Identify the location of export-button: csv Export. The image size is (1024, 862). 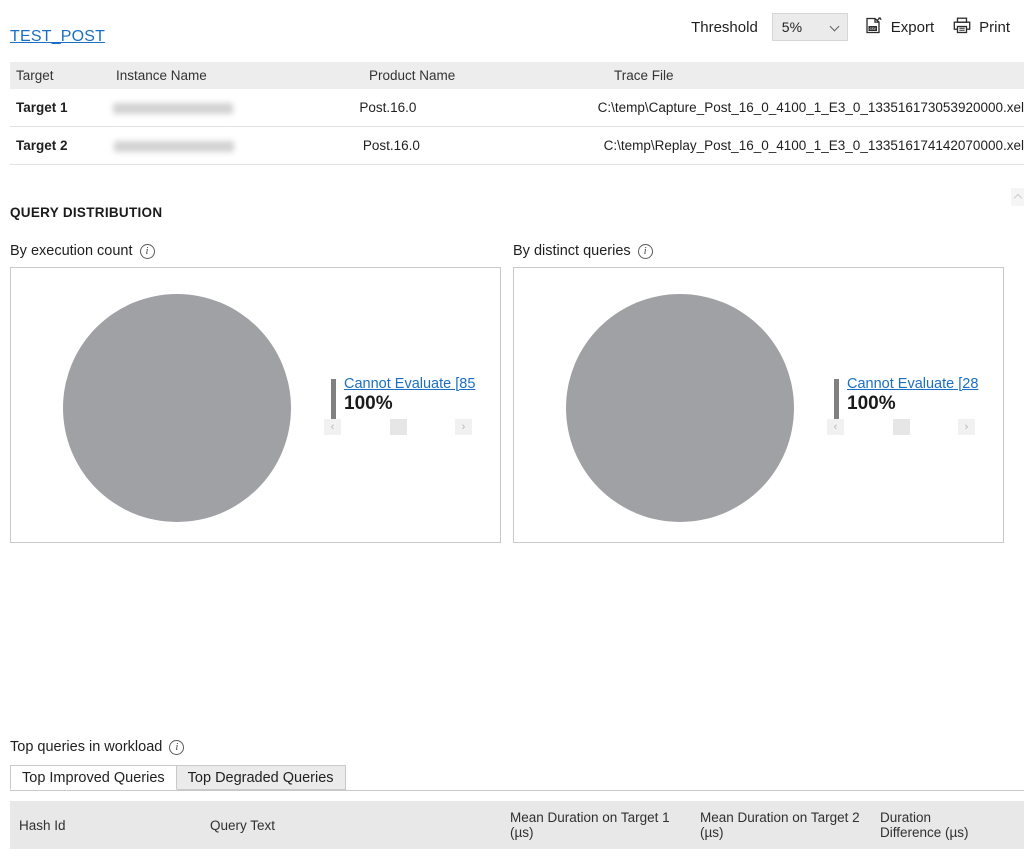
(899, 27).